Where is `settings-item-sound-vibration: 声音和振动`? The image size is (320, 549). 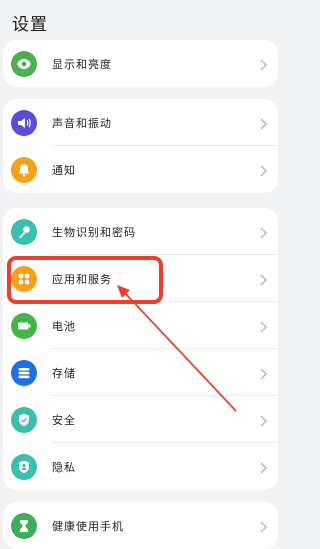
settings-item-sound-vibration: 声音和振动 is located at coordinates (140, 122).